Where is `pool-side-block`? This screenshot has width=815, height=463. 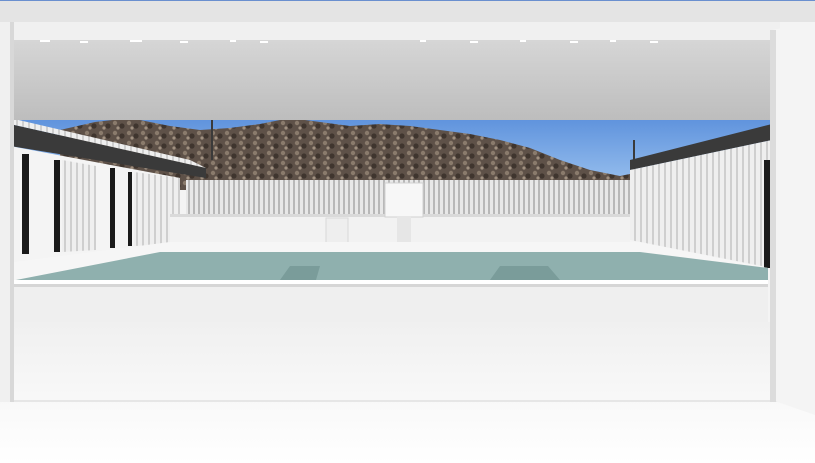 pool-side-block is located at coordinates (337, 232).